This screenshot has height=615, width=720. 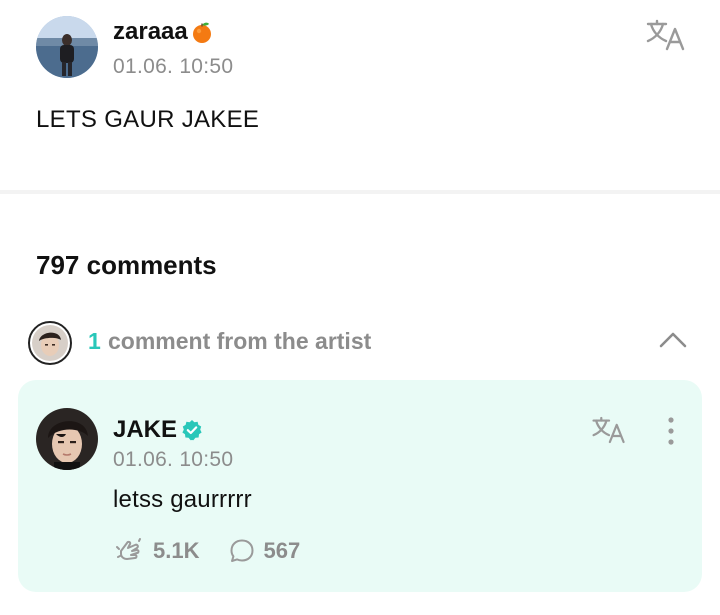 What do you see at coordinates (182, 499) in the screenshot?
I see `artist-comment-text: letss gaurrrrr` at bounding box center [182, 499].